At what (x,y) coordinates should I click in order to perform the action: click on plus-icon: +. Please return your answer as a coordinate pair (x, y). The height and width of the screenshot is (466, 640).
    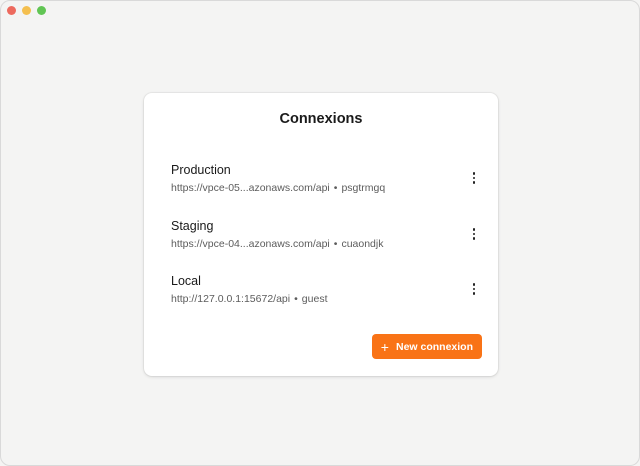
    Looking at the image, I should click on (384, 346).